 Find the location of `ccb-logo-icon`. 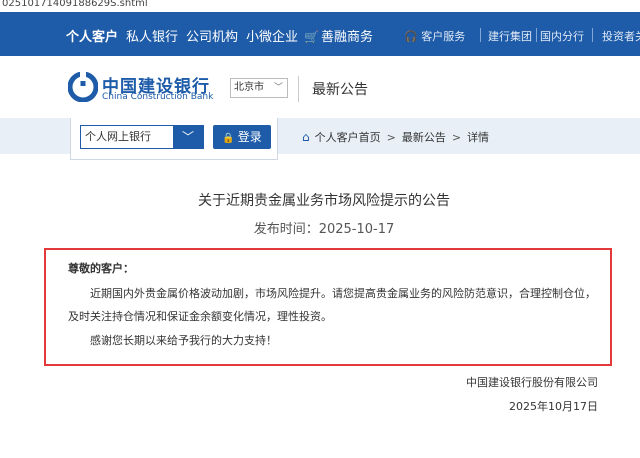

ccb-logo-icon is located at coordinates (83, 87).